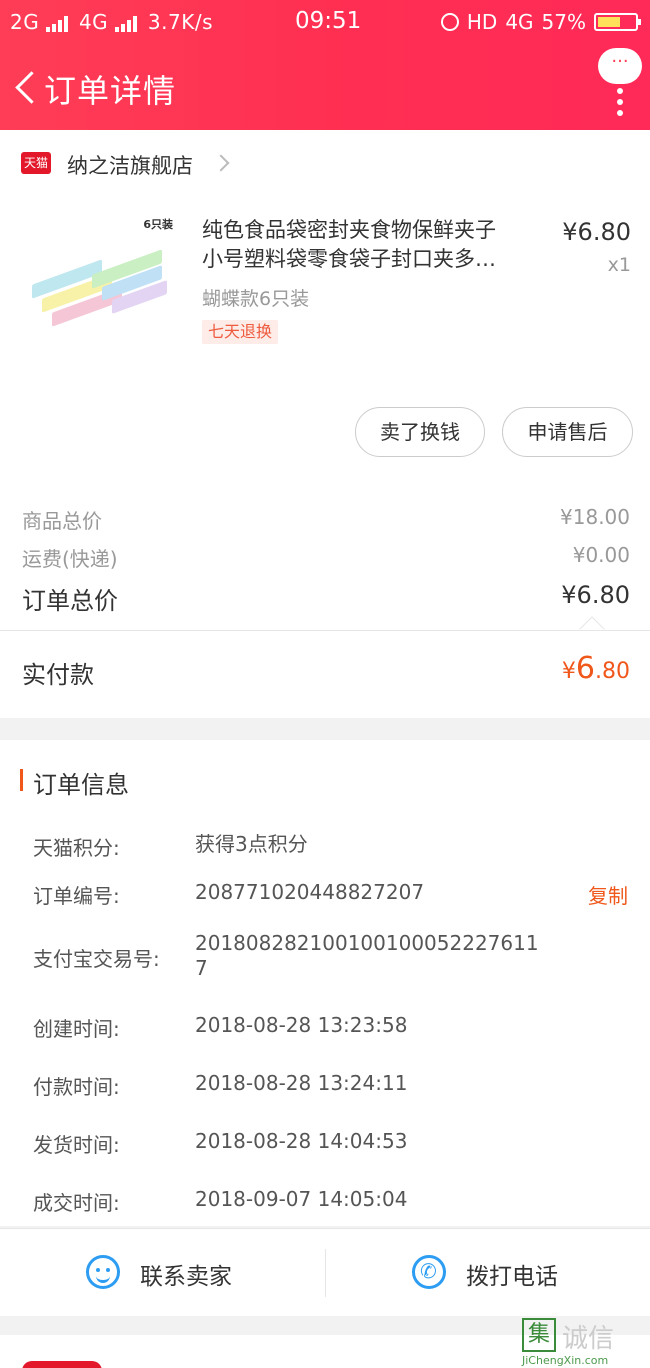 The width and height of the screenshot is (650, 1368). I want to click on more-button: ···, so click(620, 82).